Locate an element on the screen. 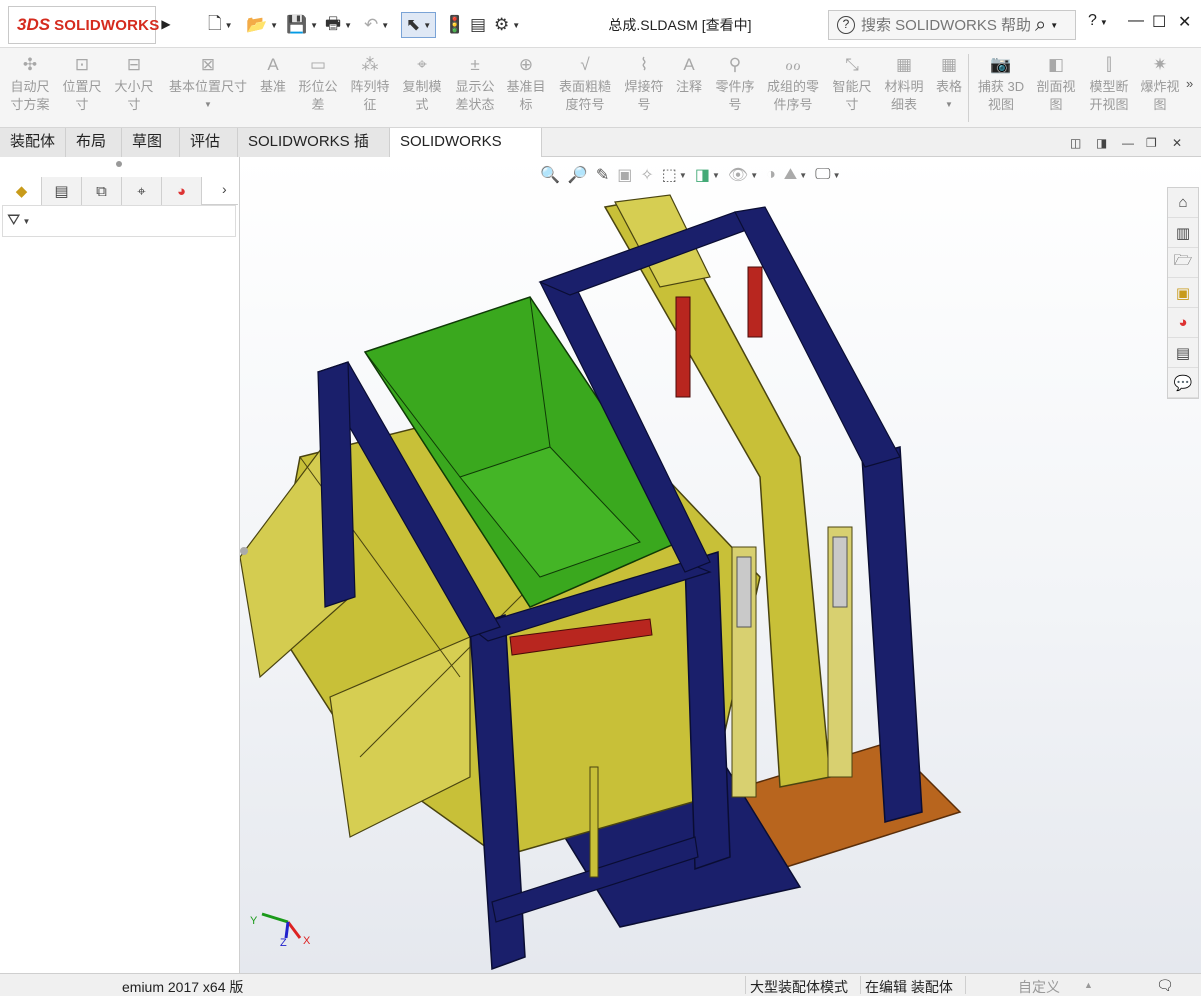  note-button: A 注释 is located at coordinates (689, 75).